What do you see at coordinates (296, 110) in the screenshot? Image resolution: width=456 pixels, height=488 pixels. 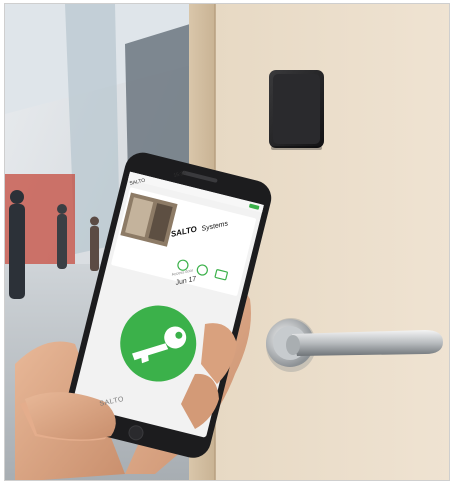 I see `wall-reader` at bounding box center [296, 110].